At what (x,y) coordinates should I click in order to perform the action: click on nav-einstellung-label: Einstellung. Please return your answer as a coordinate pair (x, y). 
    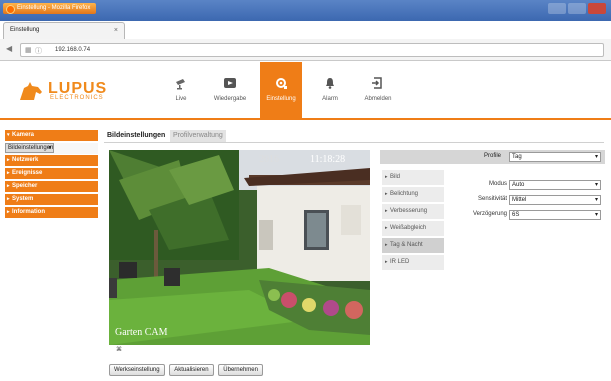
    Looking at the image, I should click on (281, 99).